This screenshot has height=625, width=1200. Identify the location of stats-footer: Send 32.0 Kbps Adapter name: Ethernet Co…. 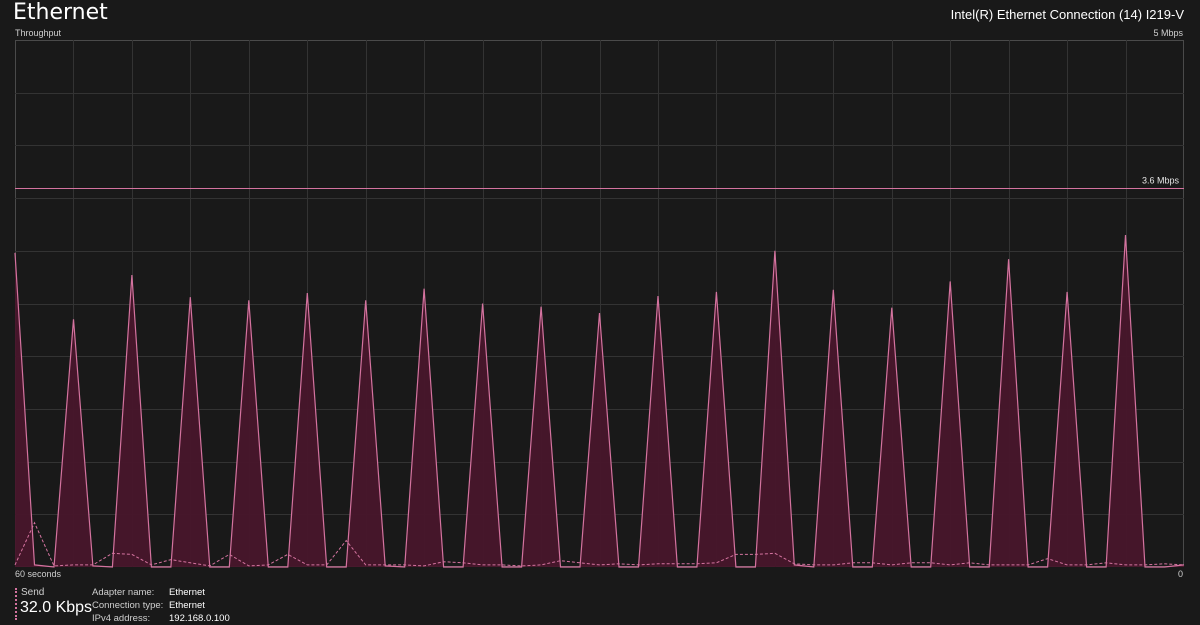
(315, 605).